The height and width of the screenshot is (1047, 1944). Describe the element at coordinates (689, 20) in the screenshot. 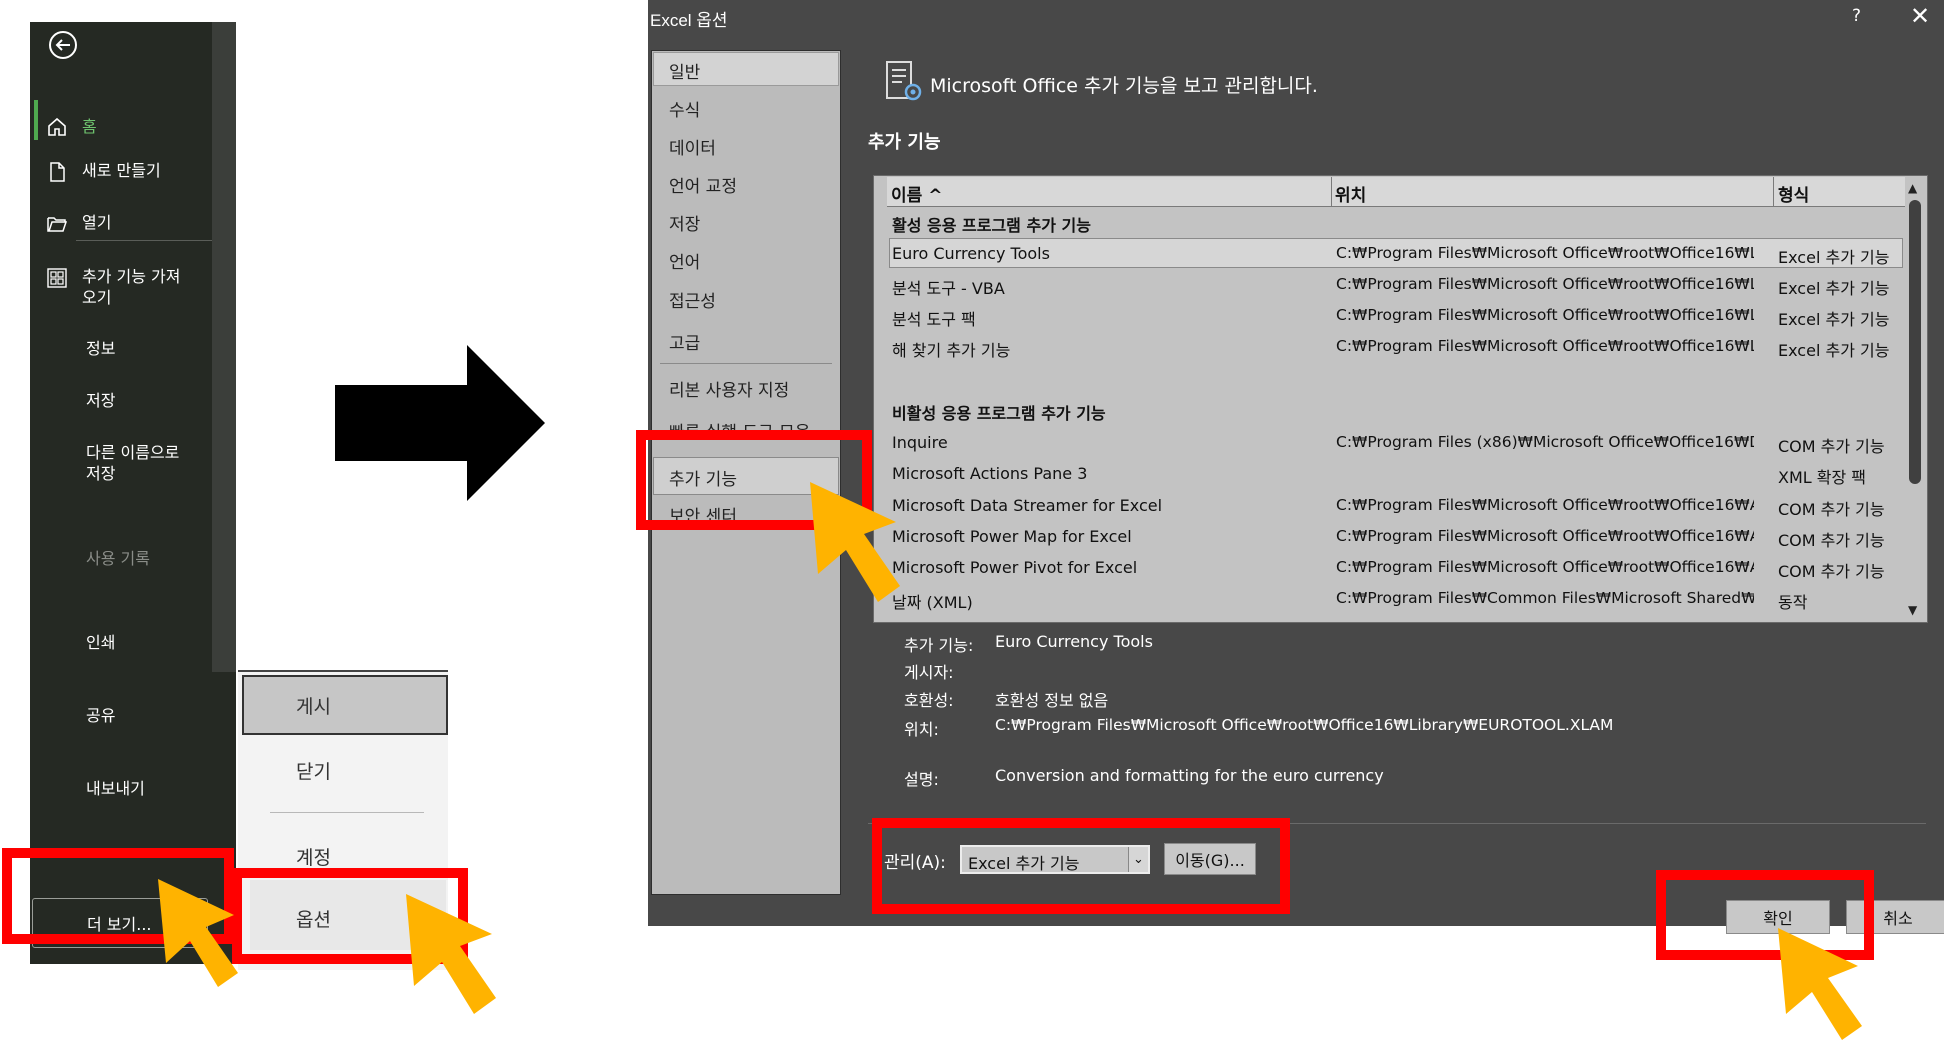

I see `dialog-title: Excel 옵션` at that location.